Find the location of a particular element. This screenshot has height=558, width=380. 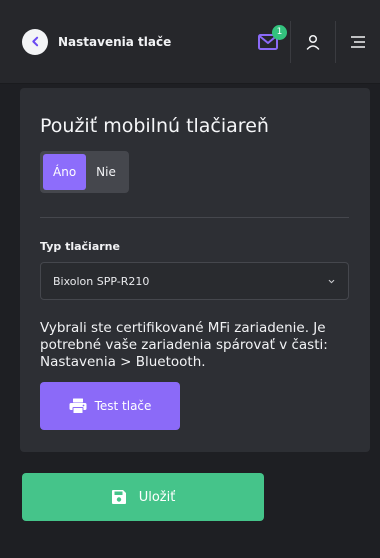

save-button: Uložiť is located at coordinates (143, 497).